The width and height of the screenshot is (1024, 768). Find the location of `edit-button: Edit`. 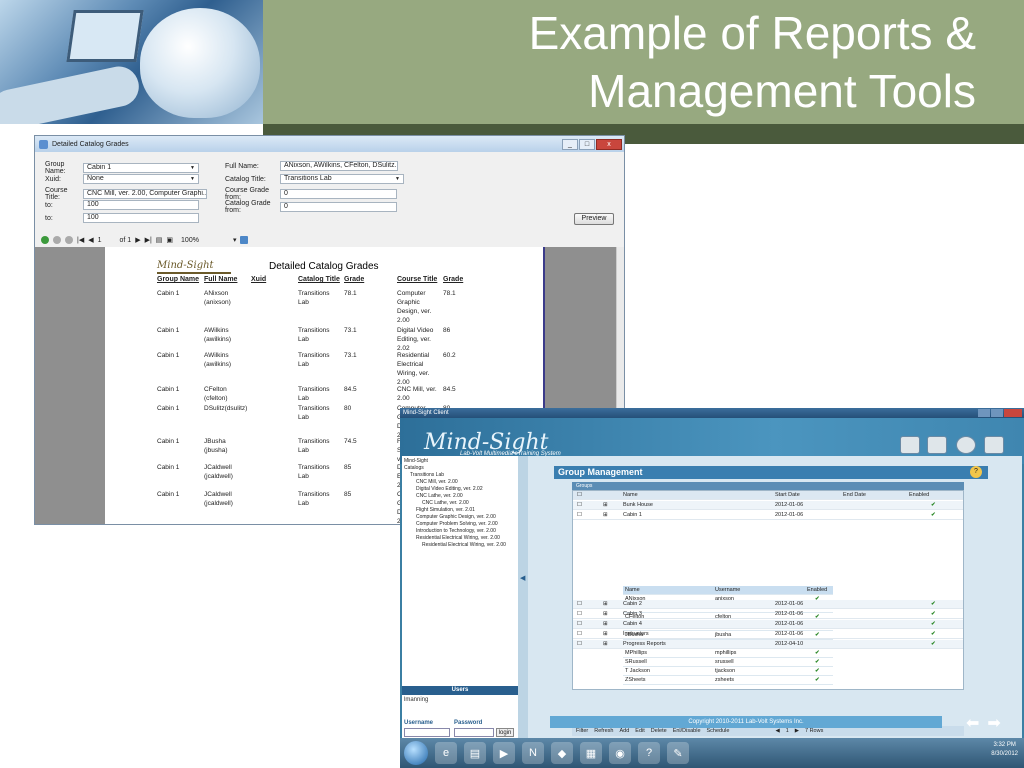

edit-button: Edit is located at coordinates (639, 731).